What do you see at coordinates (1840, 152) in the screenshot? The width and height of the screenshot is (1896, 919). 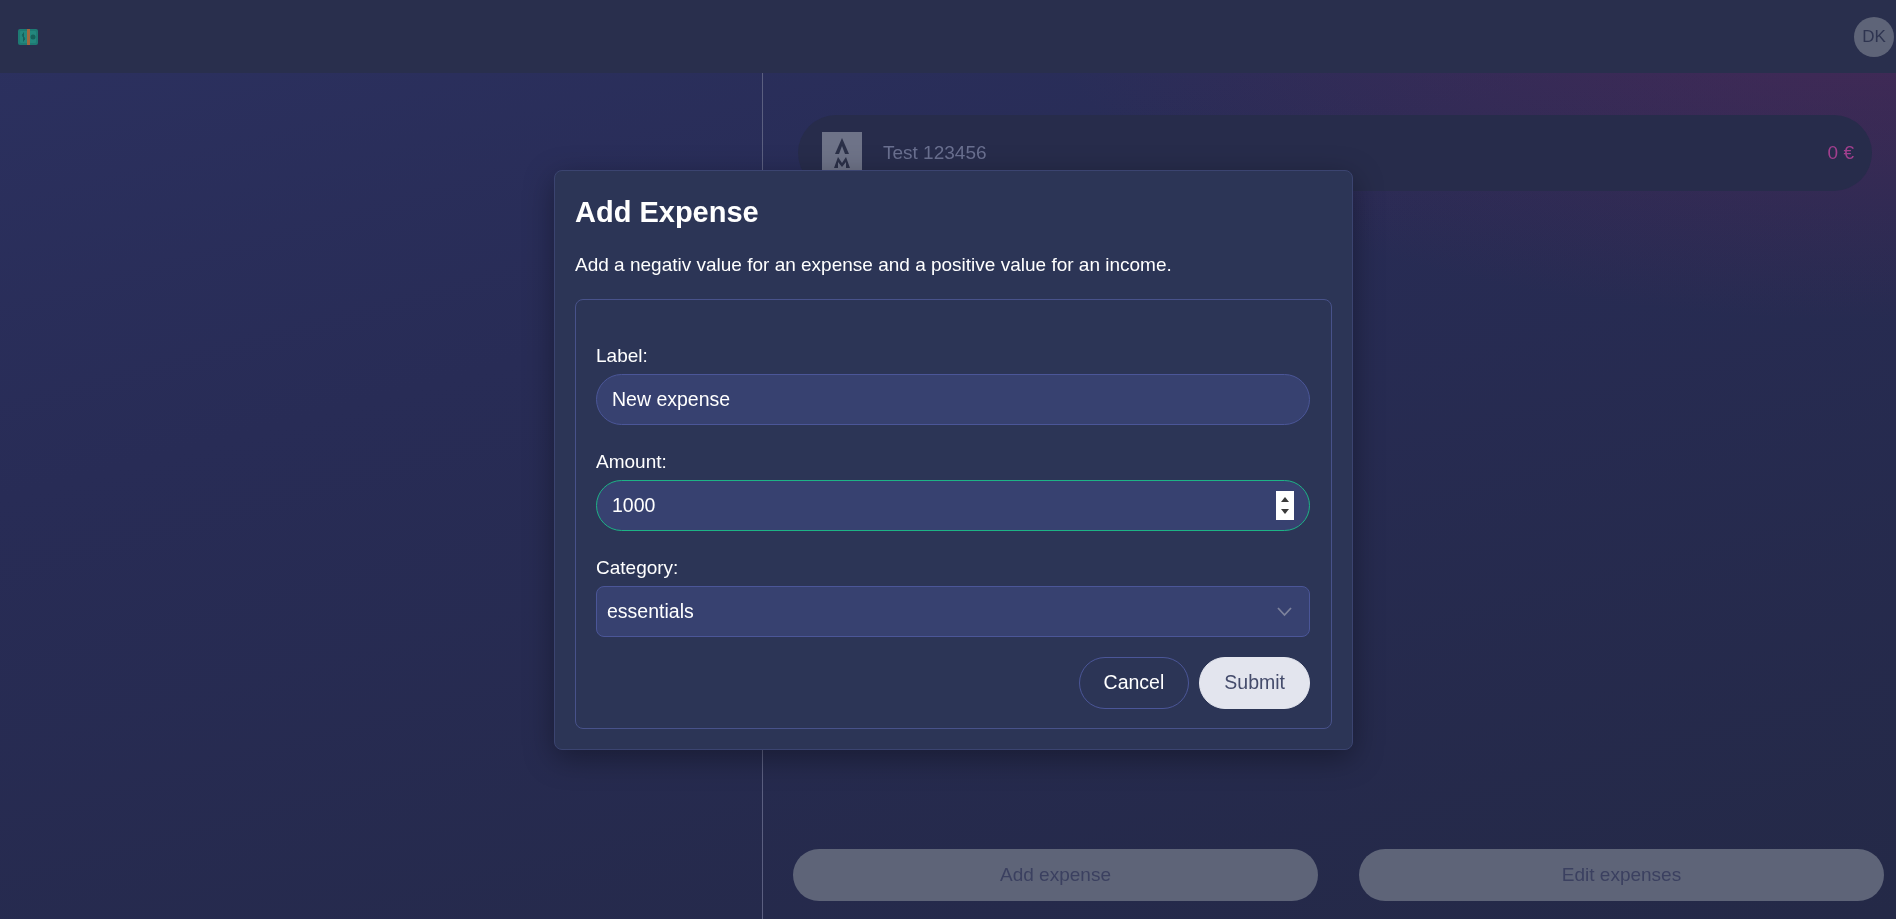 I see `expense-amount: 0 €` at bounding box center [1840, 152].